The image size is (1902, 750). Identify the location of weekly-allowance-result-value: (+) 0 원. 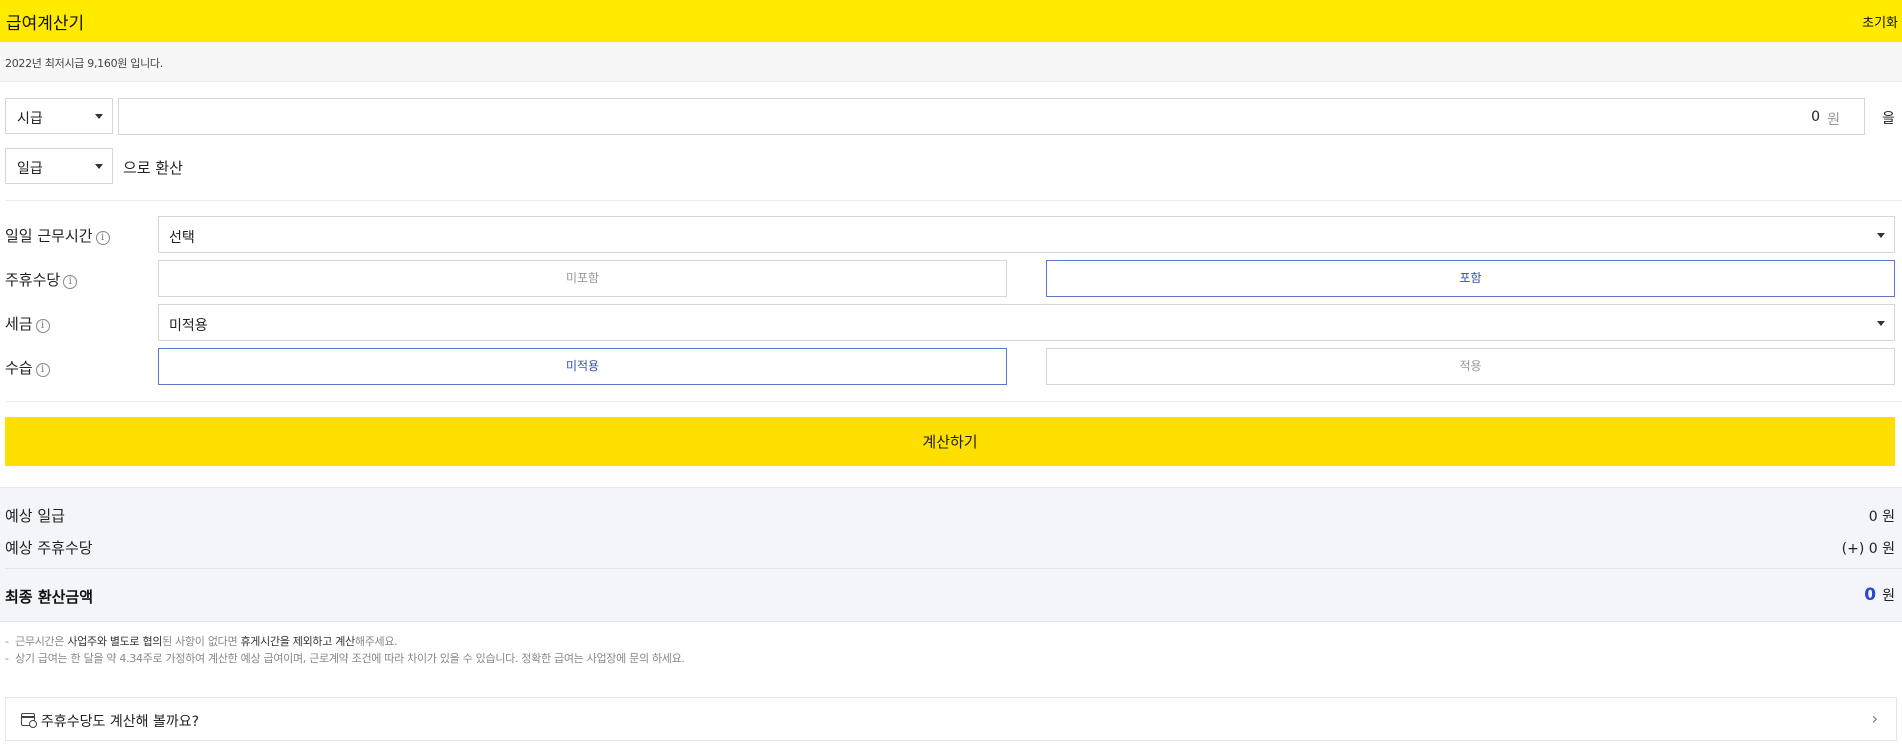
(1868, 549).